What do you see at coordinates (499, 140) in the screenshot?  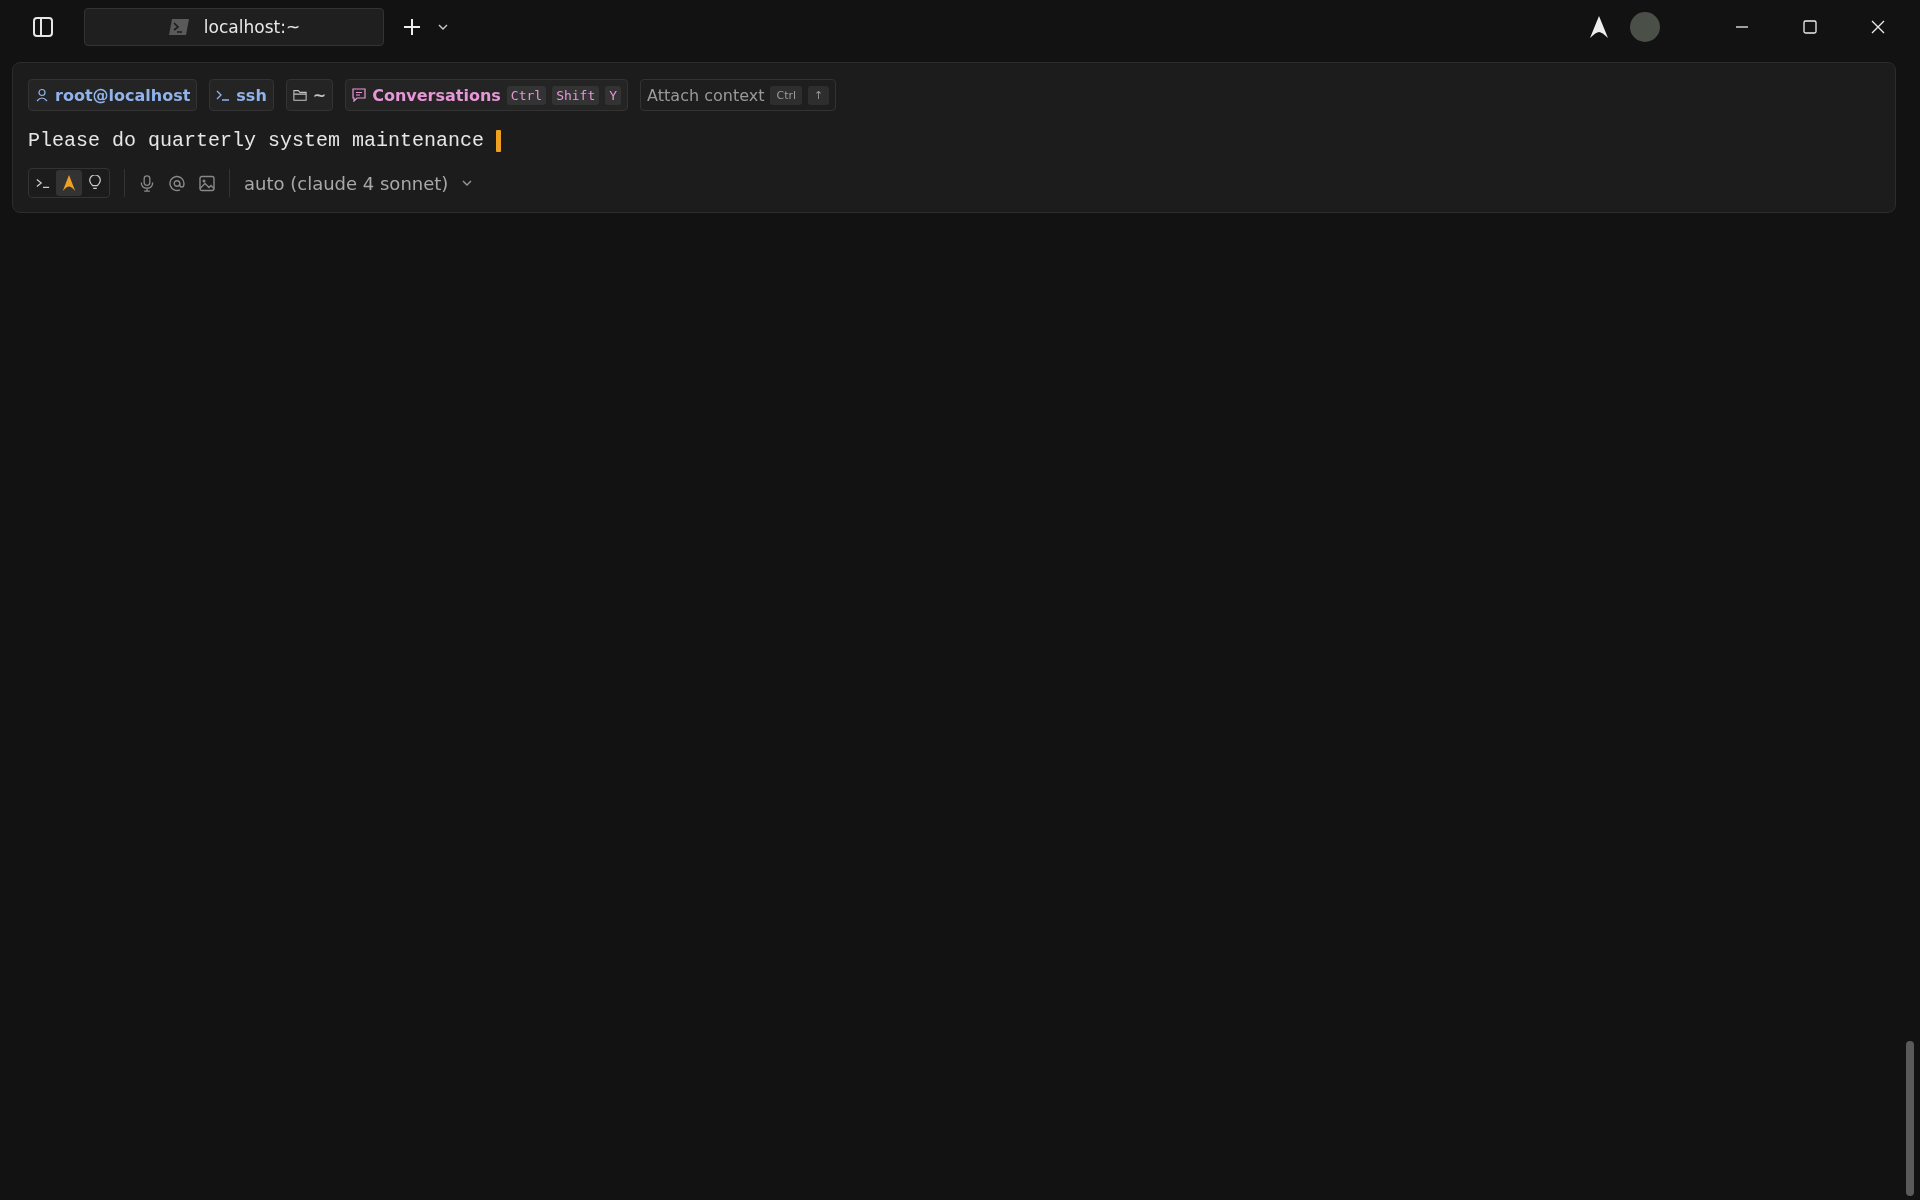 I see `text-cursor` at bounding box center [499, 140].